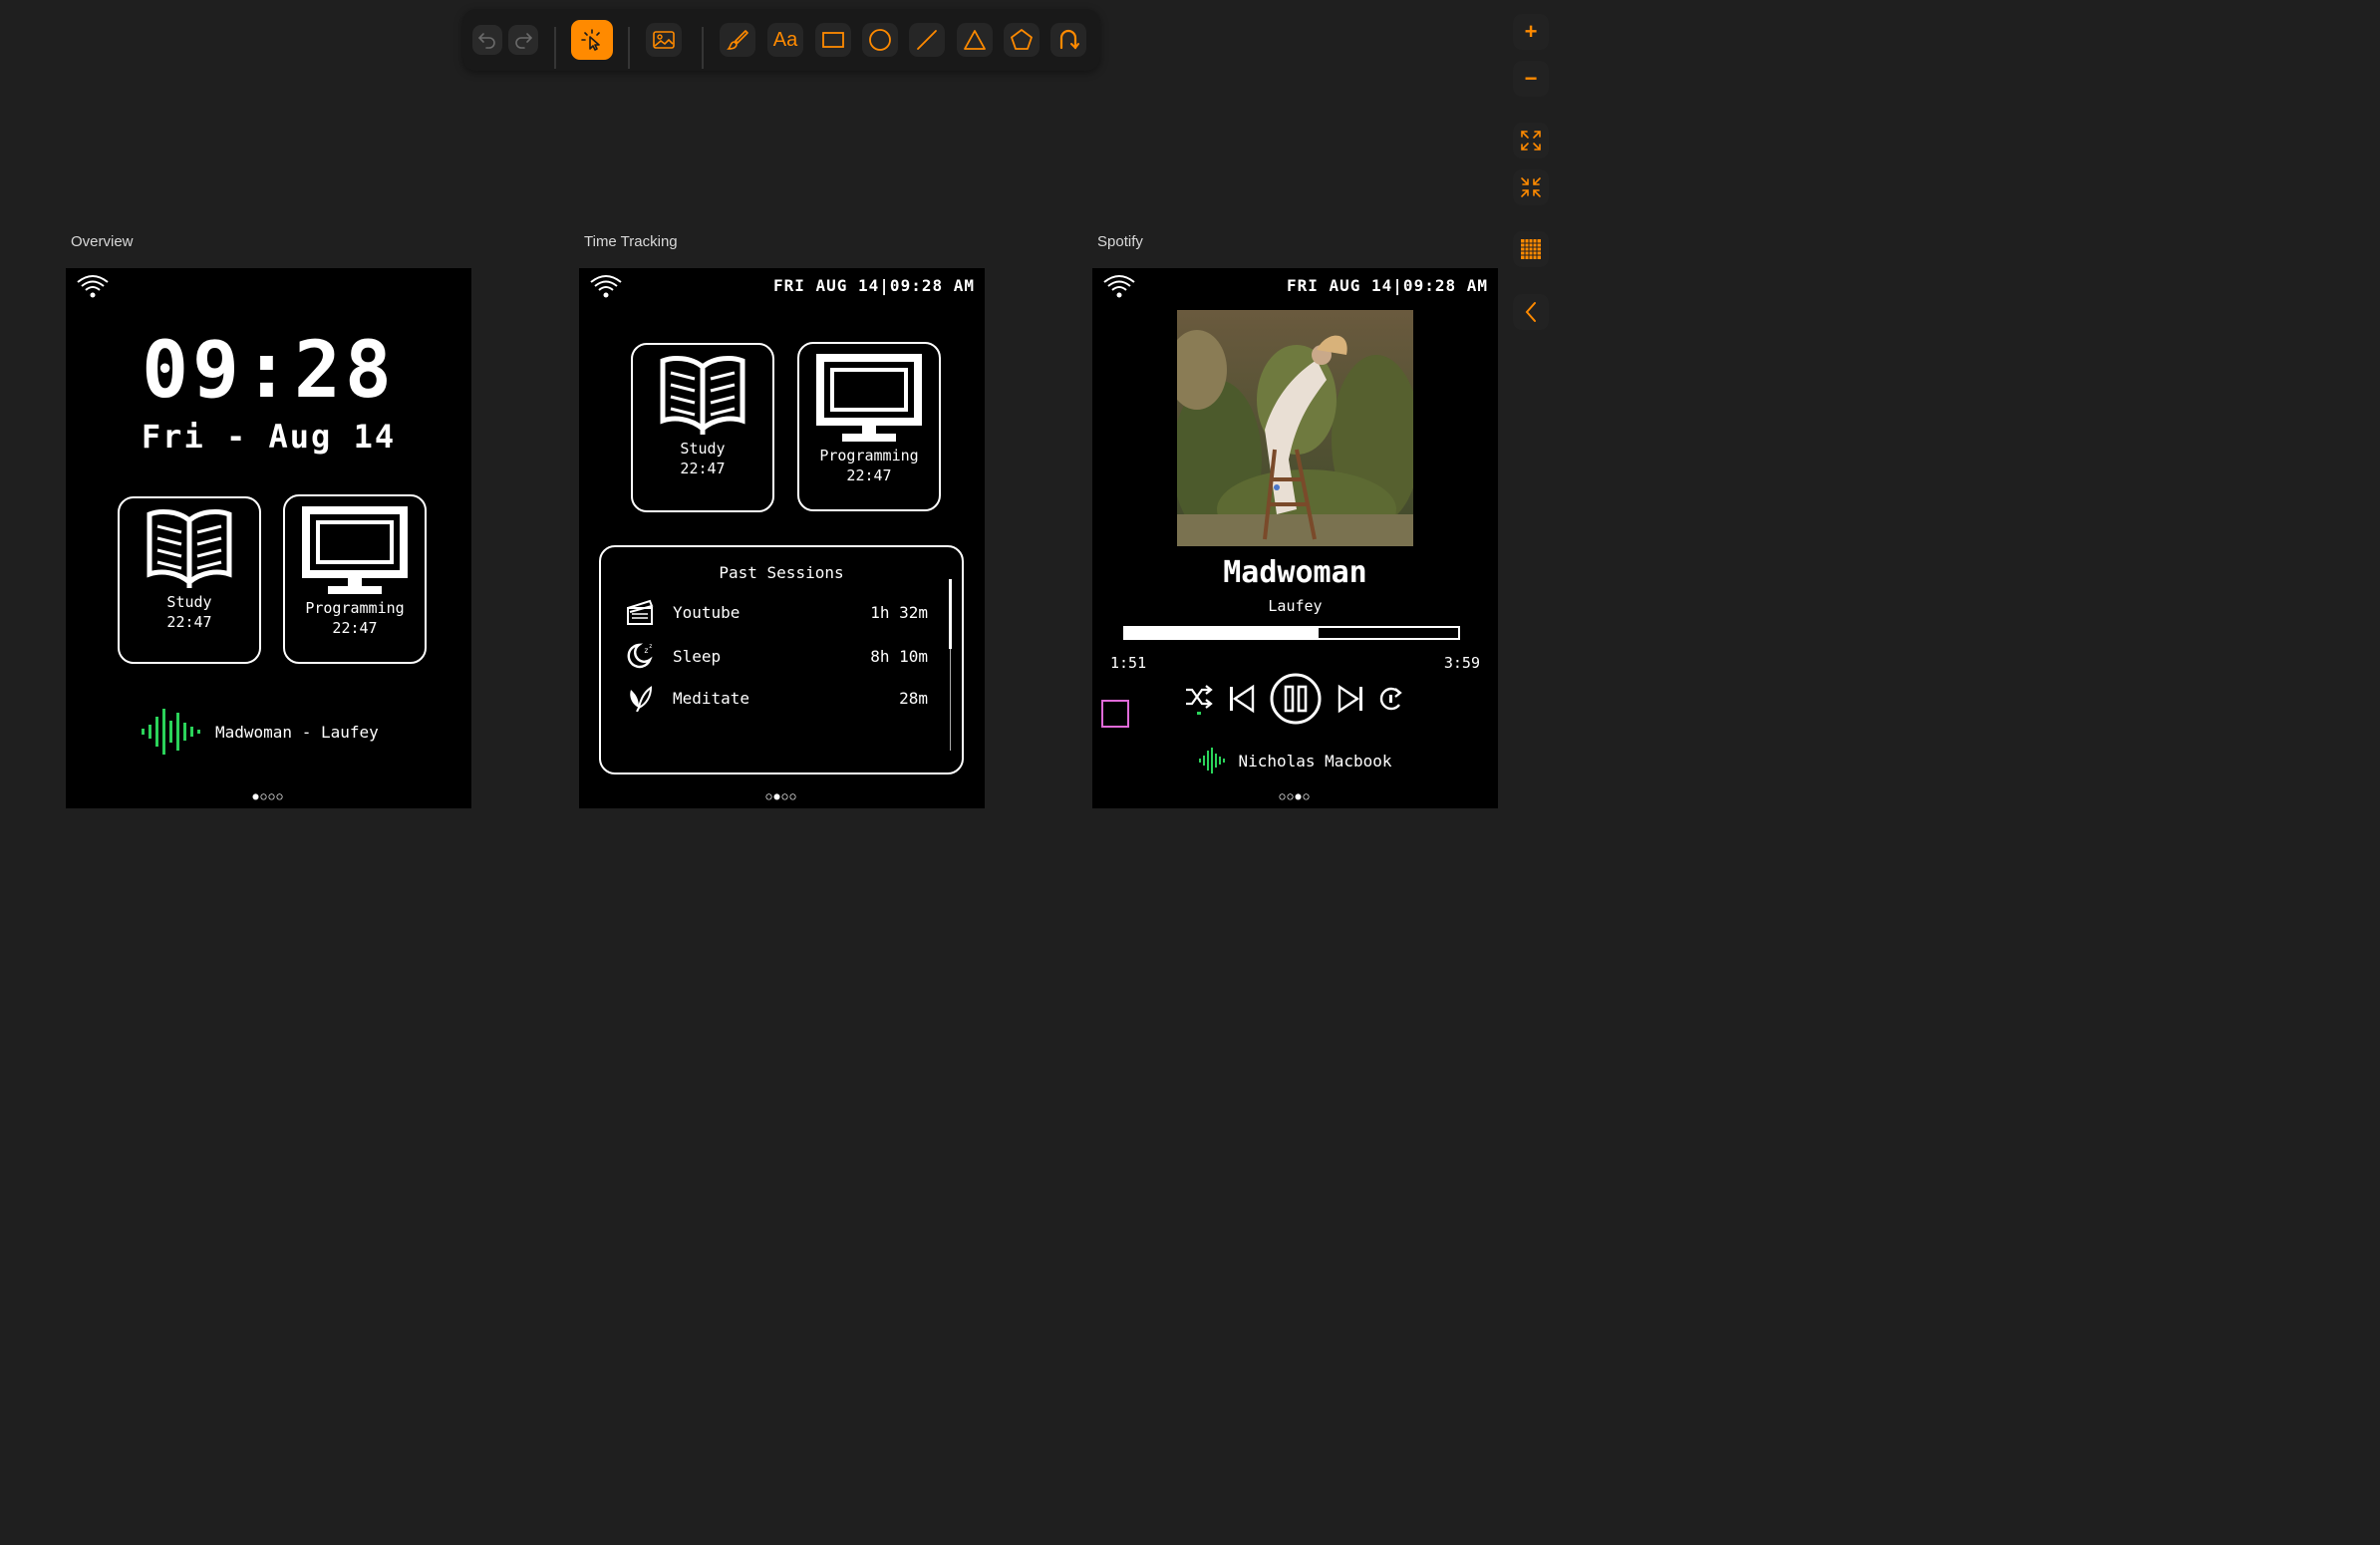 The height and width of the screenshot is (1545, 2380). What do you see at coordinates (950, 614) in the screenshot?
I see `scrollbar-thumb` at bounding box center [950, 614].